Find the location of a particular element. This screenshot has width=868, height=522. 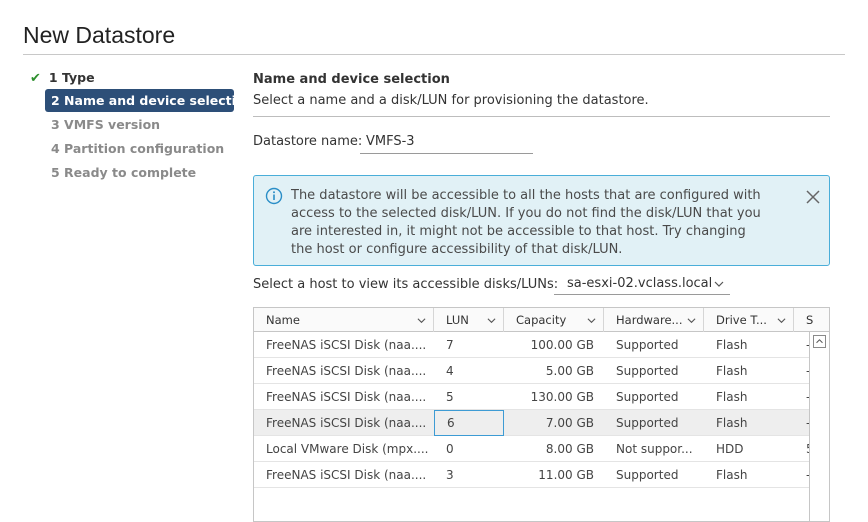

cell-capacity: 130.00 GB is located at coordinates (562, 397).